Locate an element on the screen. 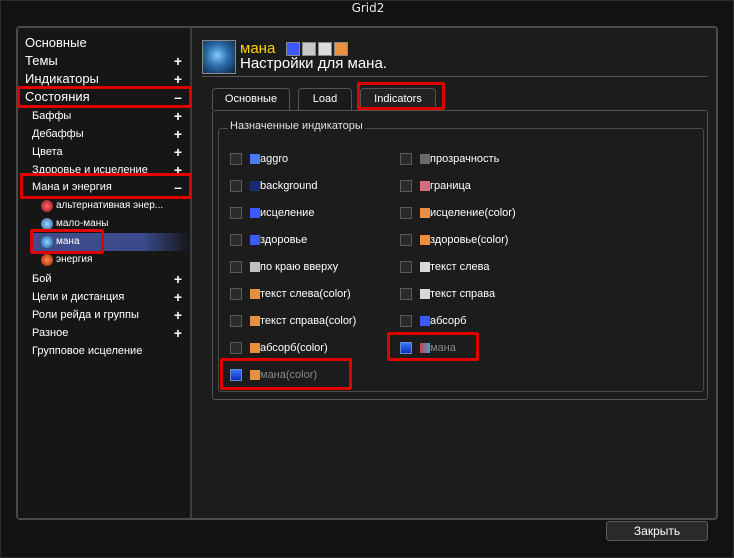 The height and width of the screenshot is (558, 734). tree-item-combat: Бой + is located at coordinates (104, 279).